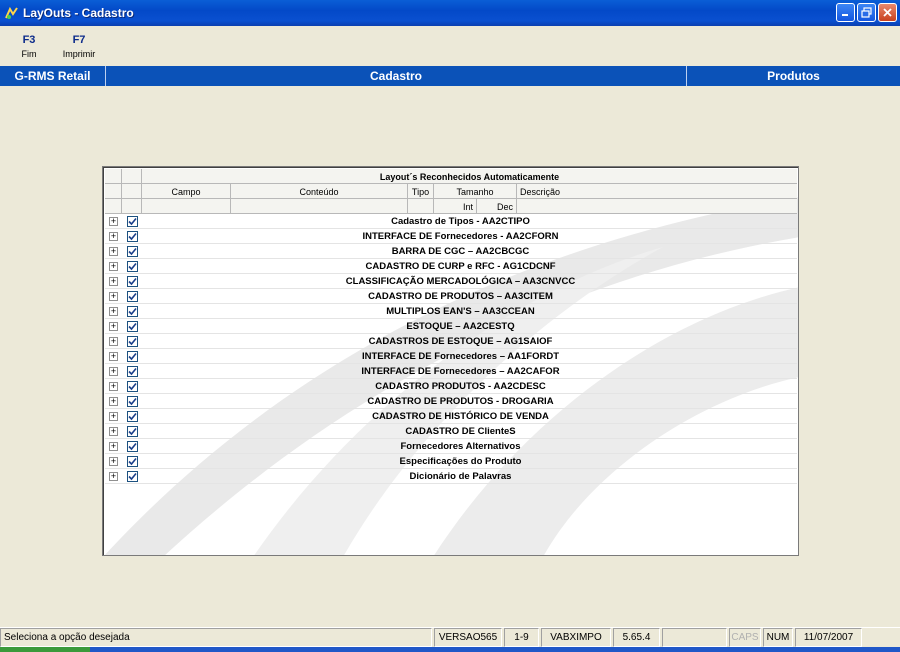  What do you see at coordinates (450, 76) in the screenshot?
I see `header-band: G-RMS Retail Cadastro Produtos` at bounding box center [450, 76].